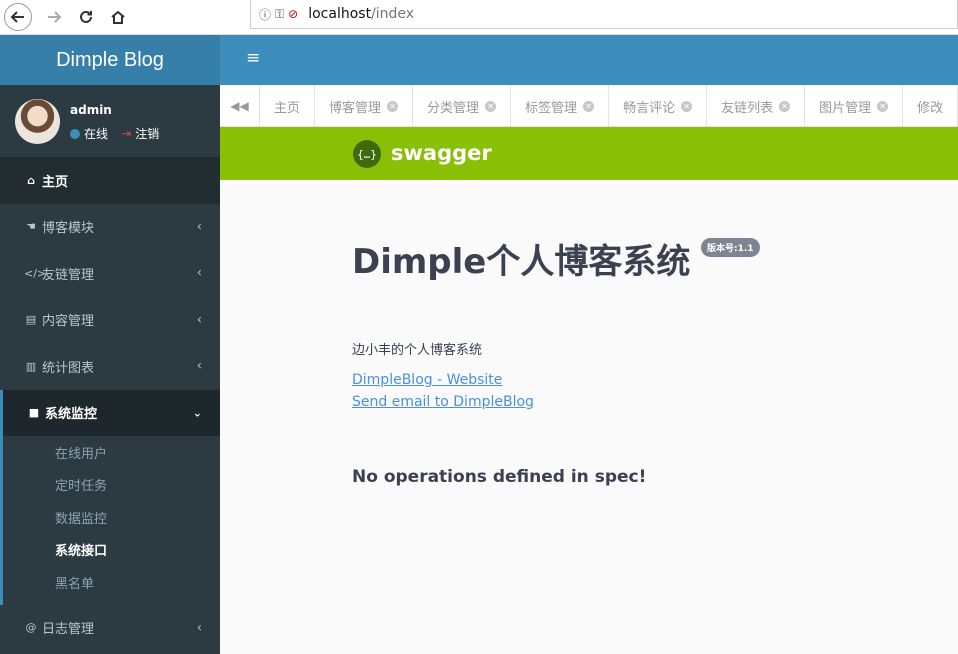 This screenshot has height=654, width=958. What do you see at coordinates (71, 415) in the screenshot?
I see `sidebar-item-label: 系统监控` at bounding box center [71, 415].